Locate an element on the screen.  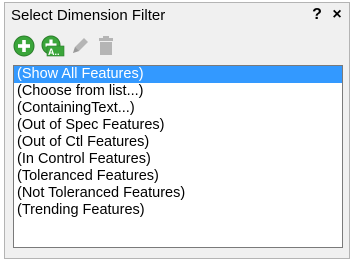
close-button: × is located at coordinates (337, 15).